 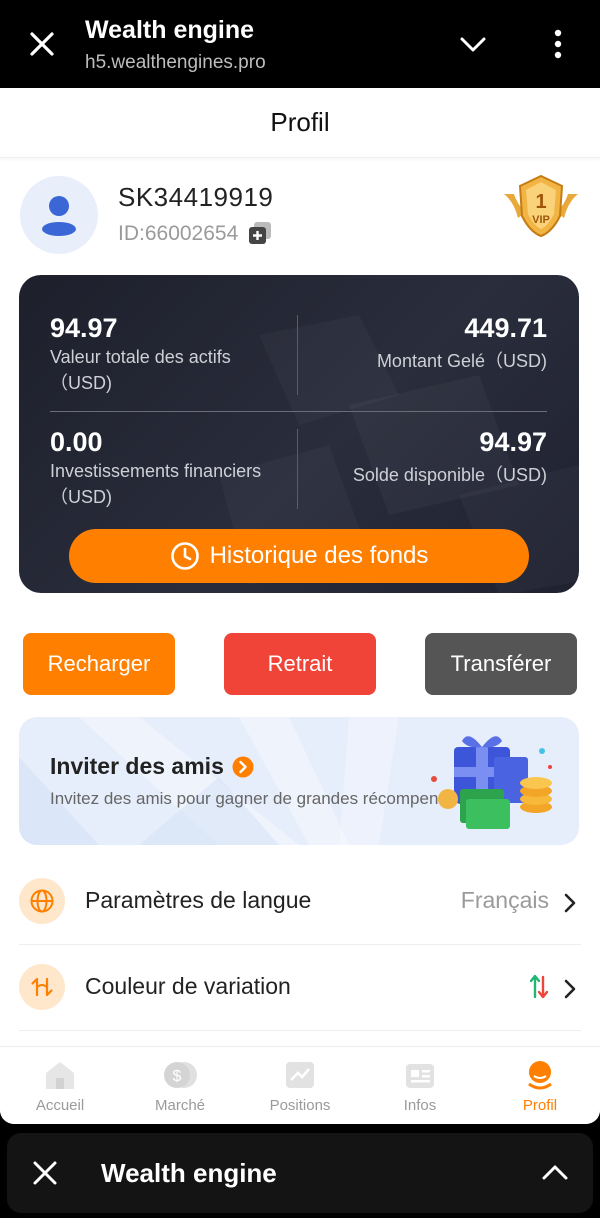 I want to click on profile-header: SK34419919 ID:66002654 1 VIP, so click(x=300, y=220).